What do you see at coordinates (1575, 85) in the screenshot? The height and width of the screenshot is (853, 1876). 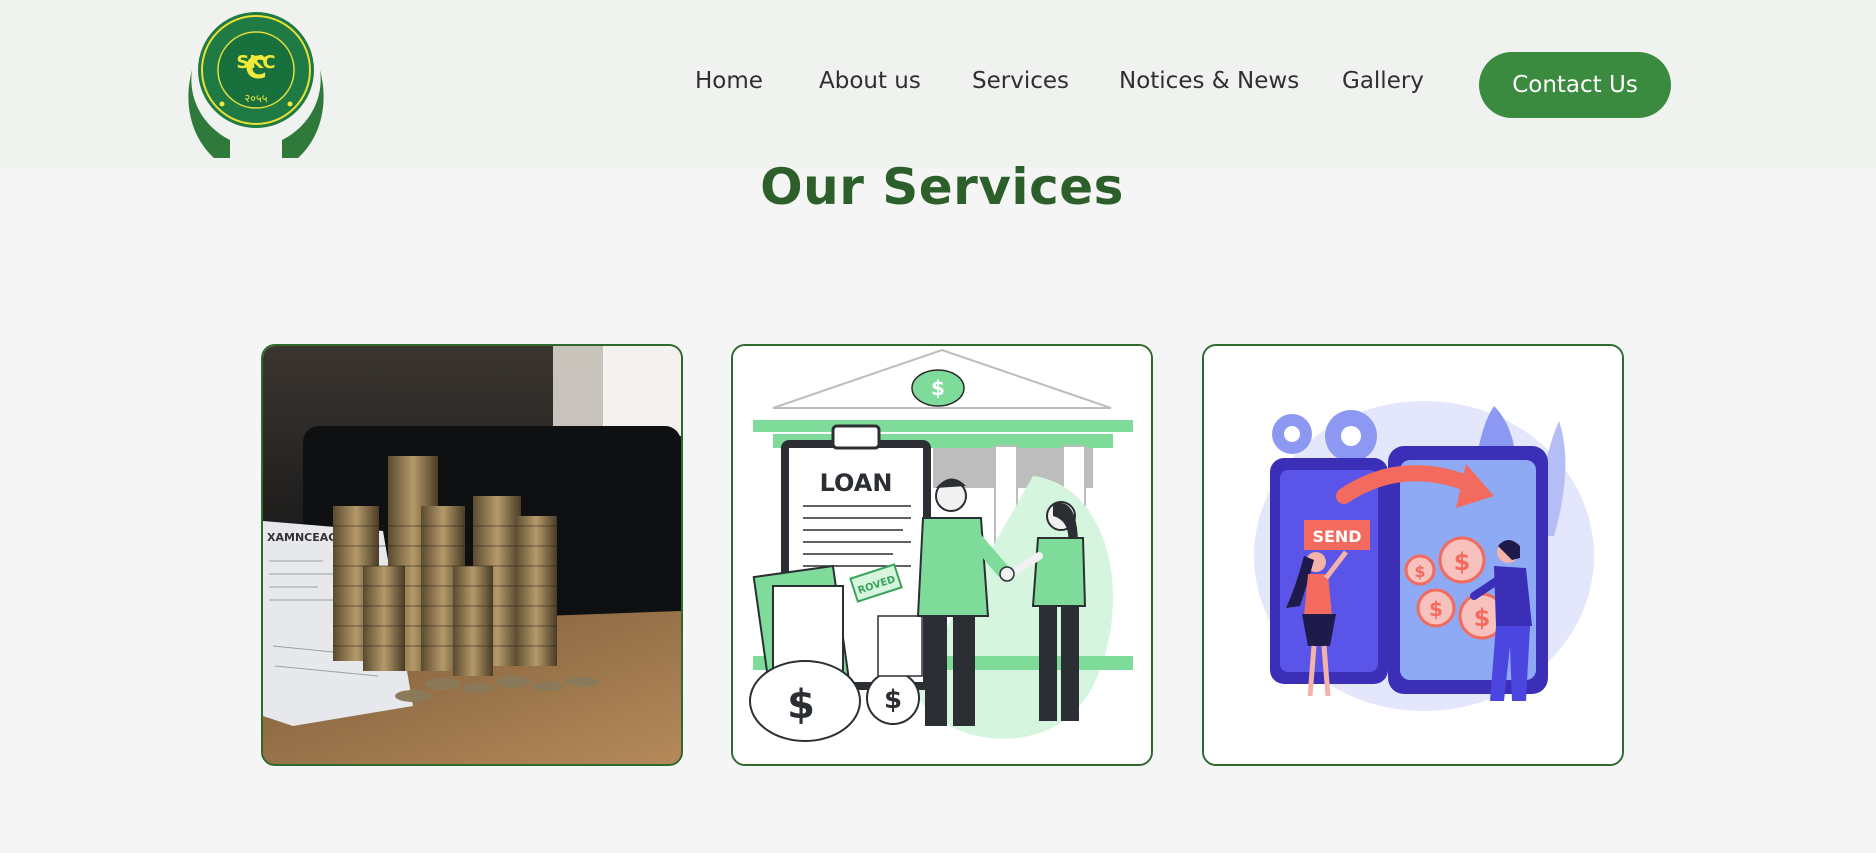 I see `contact-us-button: Contact Us` at bounding box center [1575, 85].